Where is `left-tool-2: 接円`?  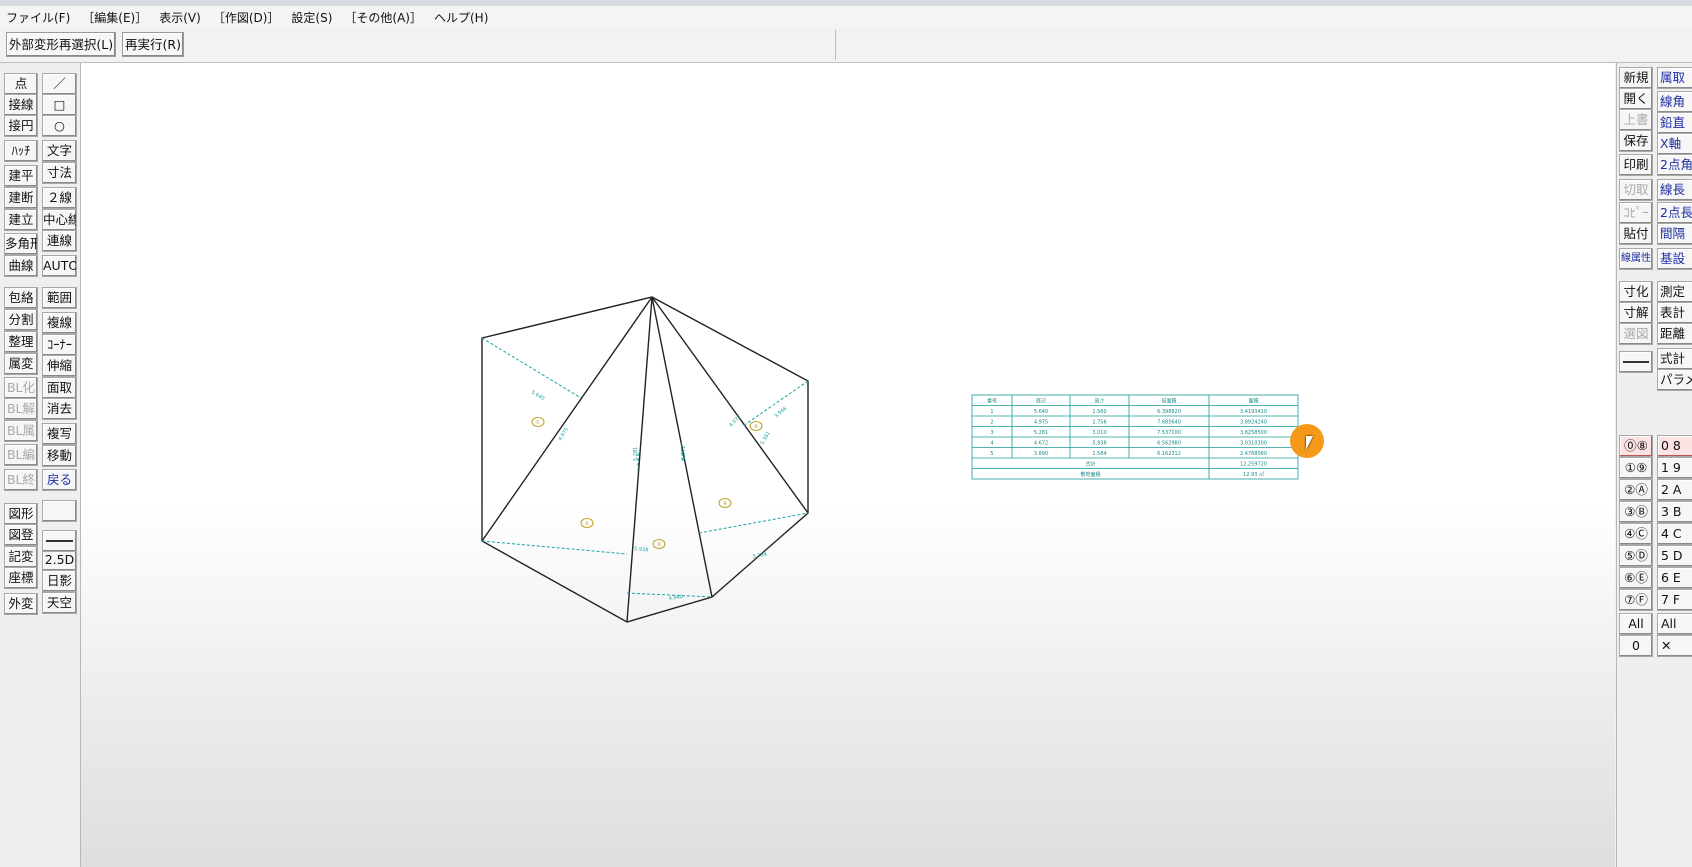 left-tool-2: 接円 is located at coordinates (21, 126).